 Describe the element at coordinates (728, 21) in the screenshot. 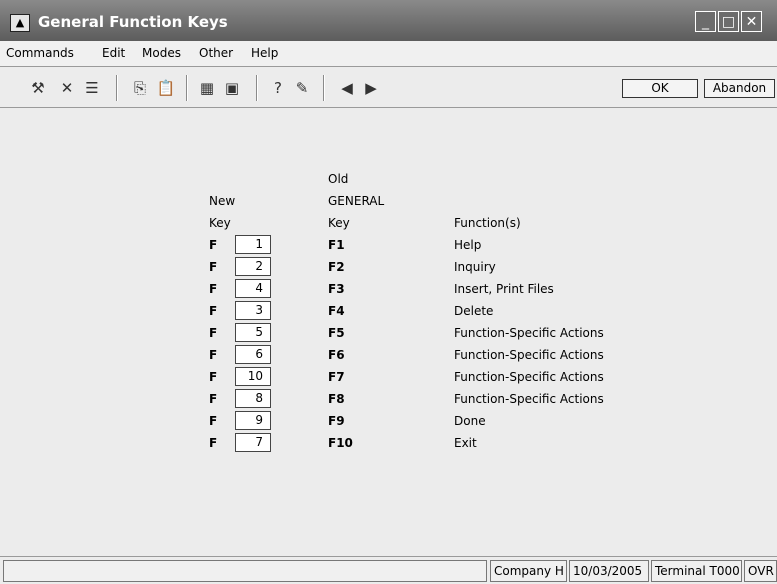

I see `maximize-button: □` at that location.